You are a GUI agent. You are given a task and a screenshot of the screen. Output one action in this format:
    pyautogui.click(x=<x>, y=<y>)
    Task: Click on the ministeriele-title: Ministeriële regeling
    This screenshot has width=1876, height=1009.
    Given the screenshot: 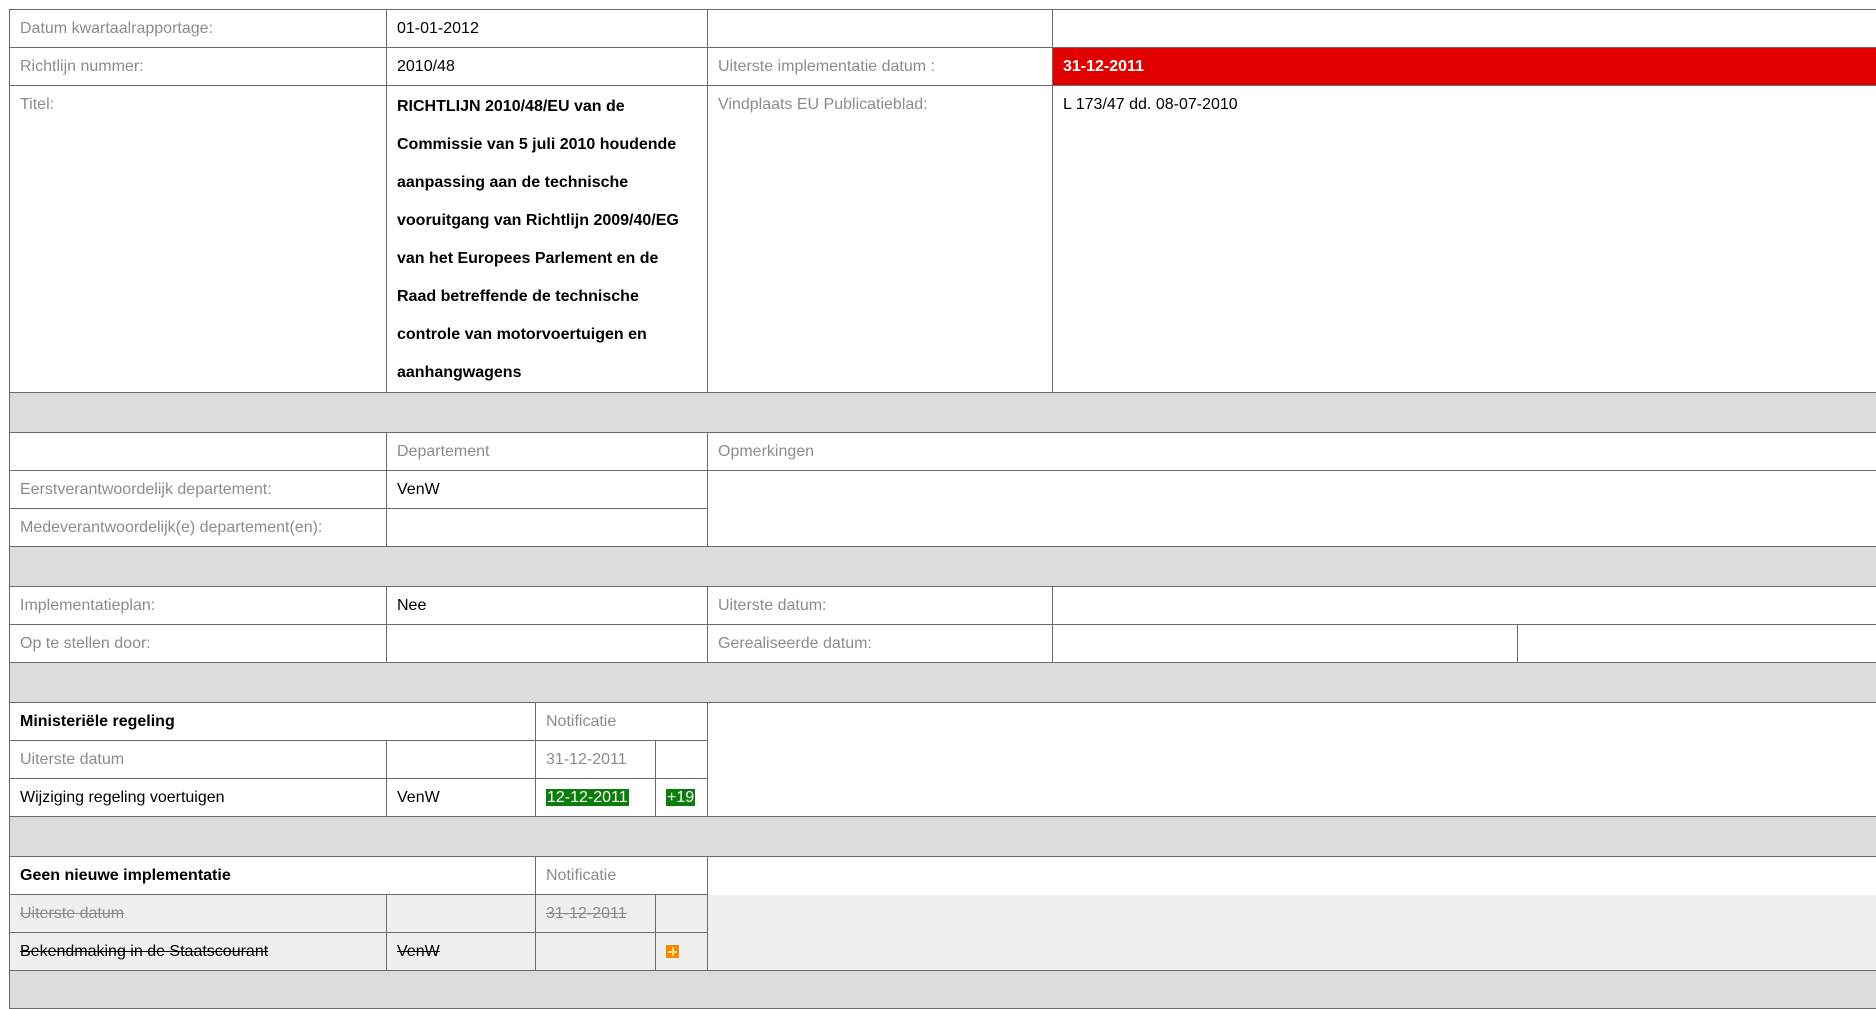 What is the action you would take?
    pyautogui.click(x=273, y=722)
    